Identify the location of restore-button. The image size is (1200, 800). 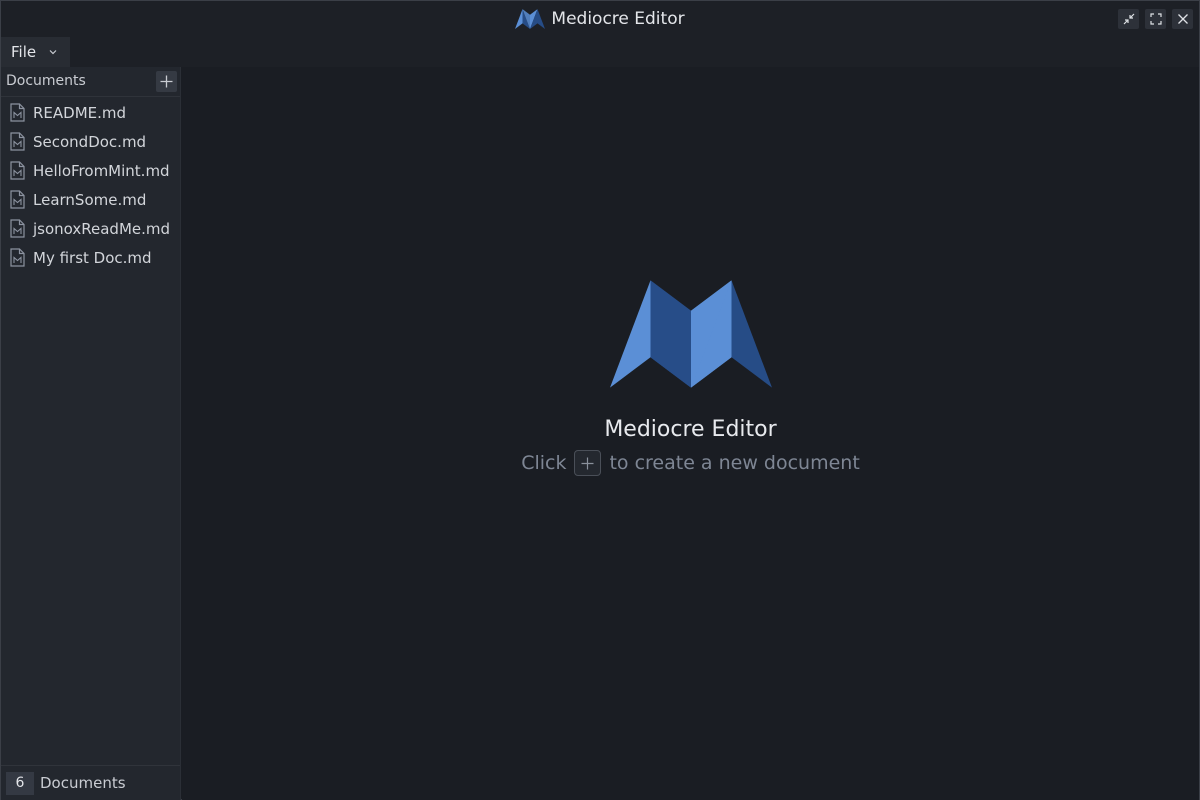
(1128, 19).